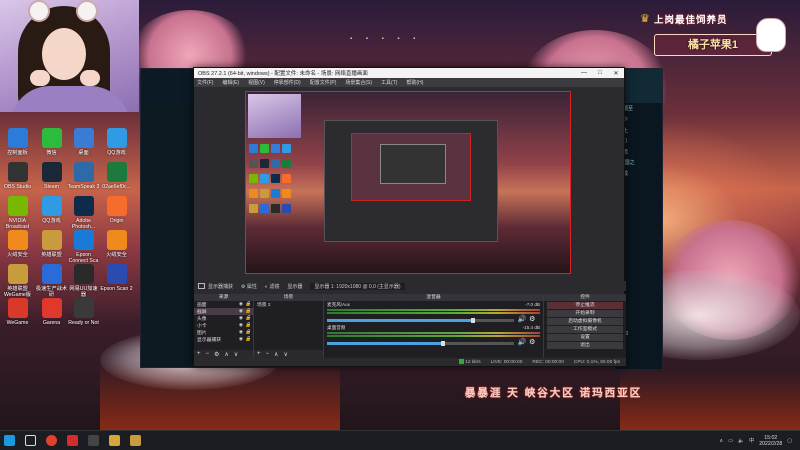 This screenshot has width=800, height=450. Describe the element at coordinates (30, 441) in the screenshot. I see `taskbar-search-button` at that location.